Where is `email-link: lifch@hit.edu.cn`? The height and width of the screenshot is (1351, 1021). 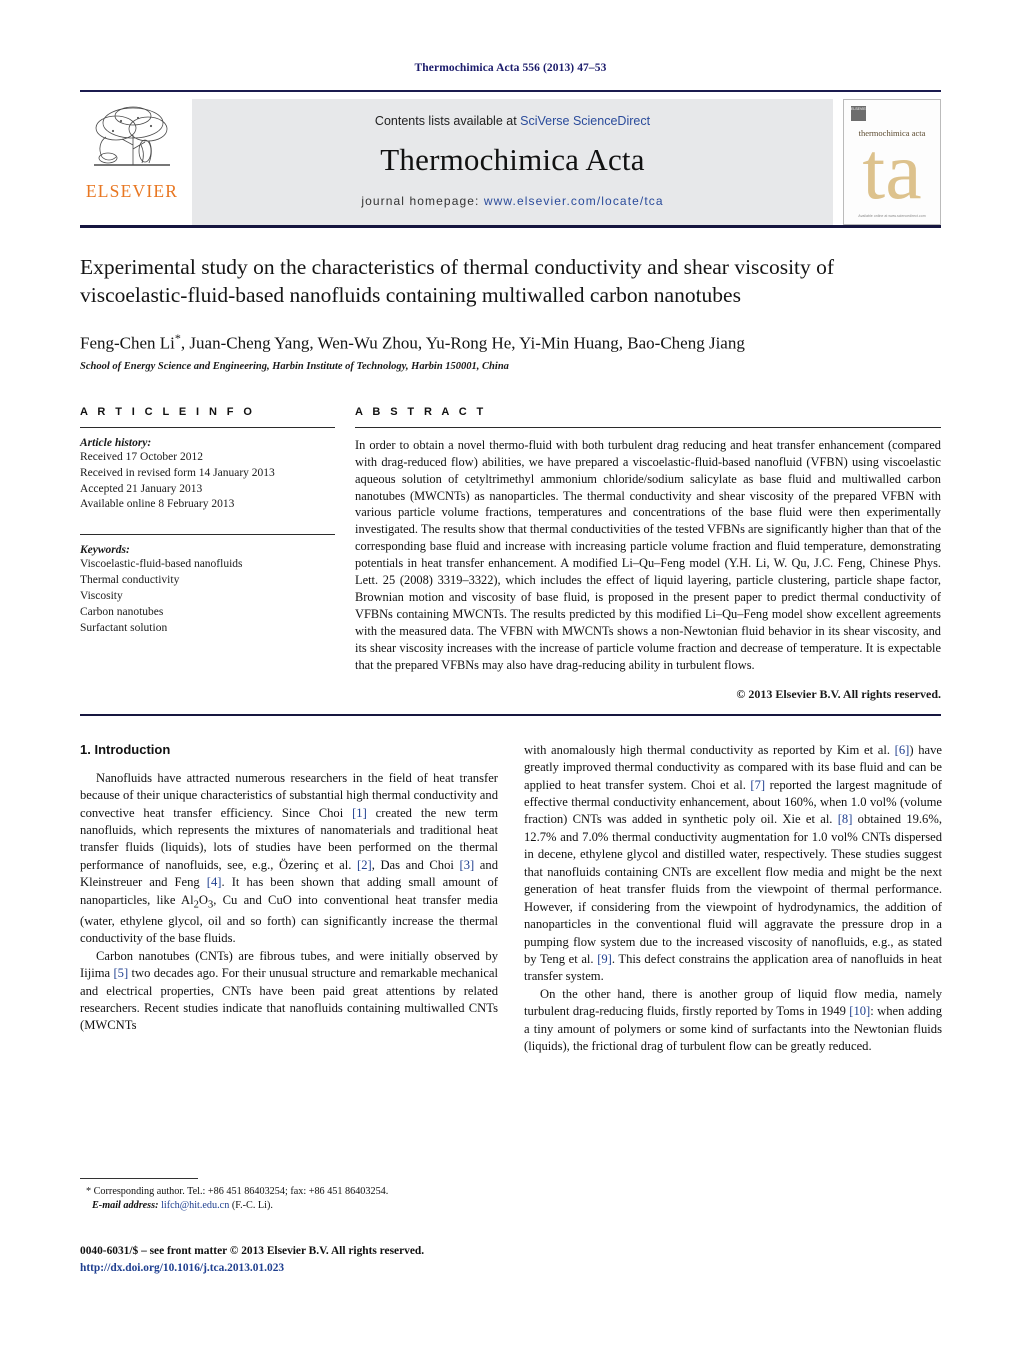 email-link: lifch@hit.edu.cn is located at coordinates (195, 1205).